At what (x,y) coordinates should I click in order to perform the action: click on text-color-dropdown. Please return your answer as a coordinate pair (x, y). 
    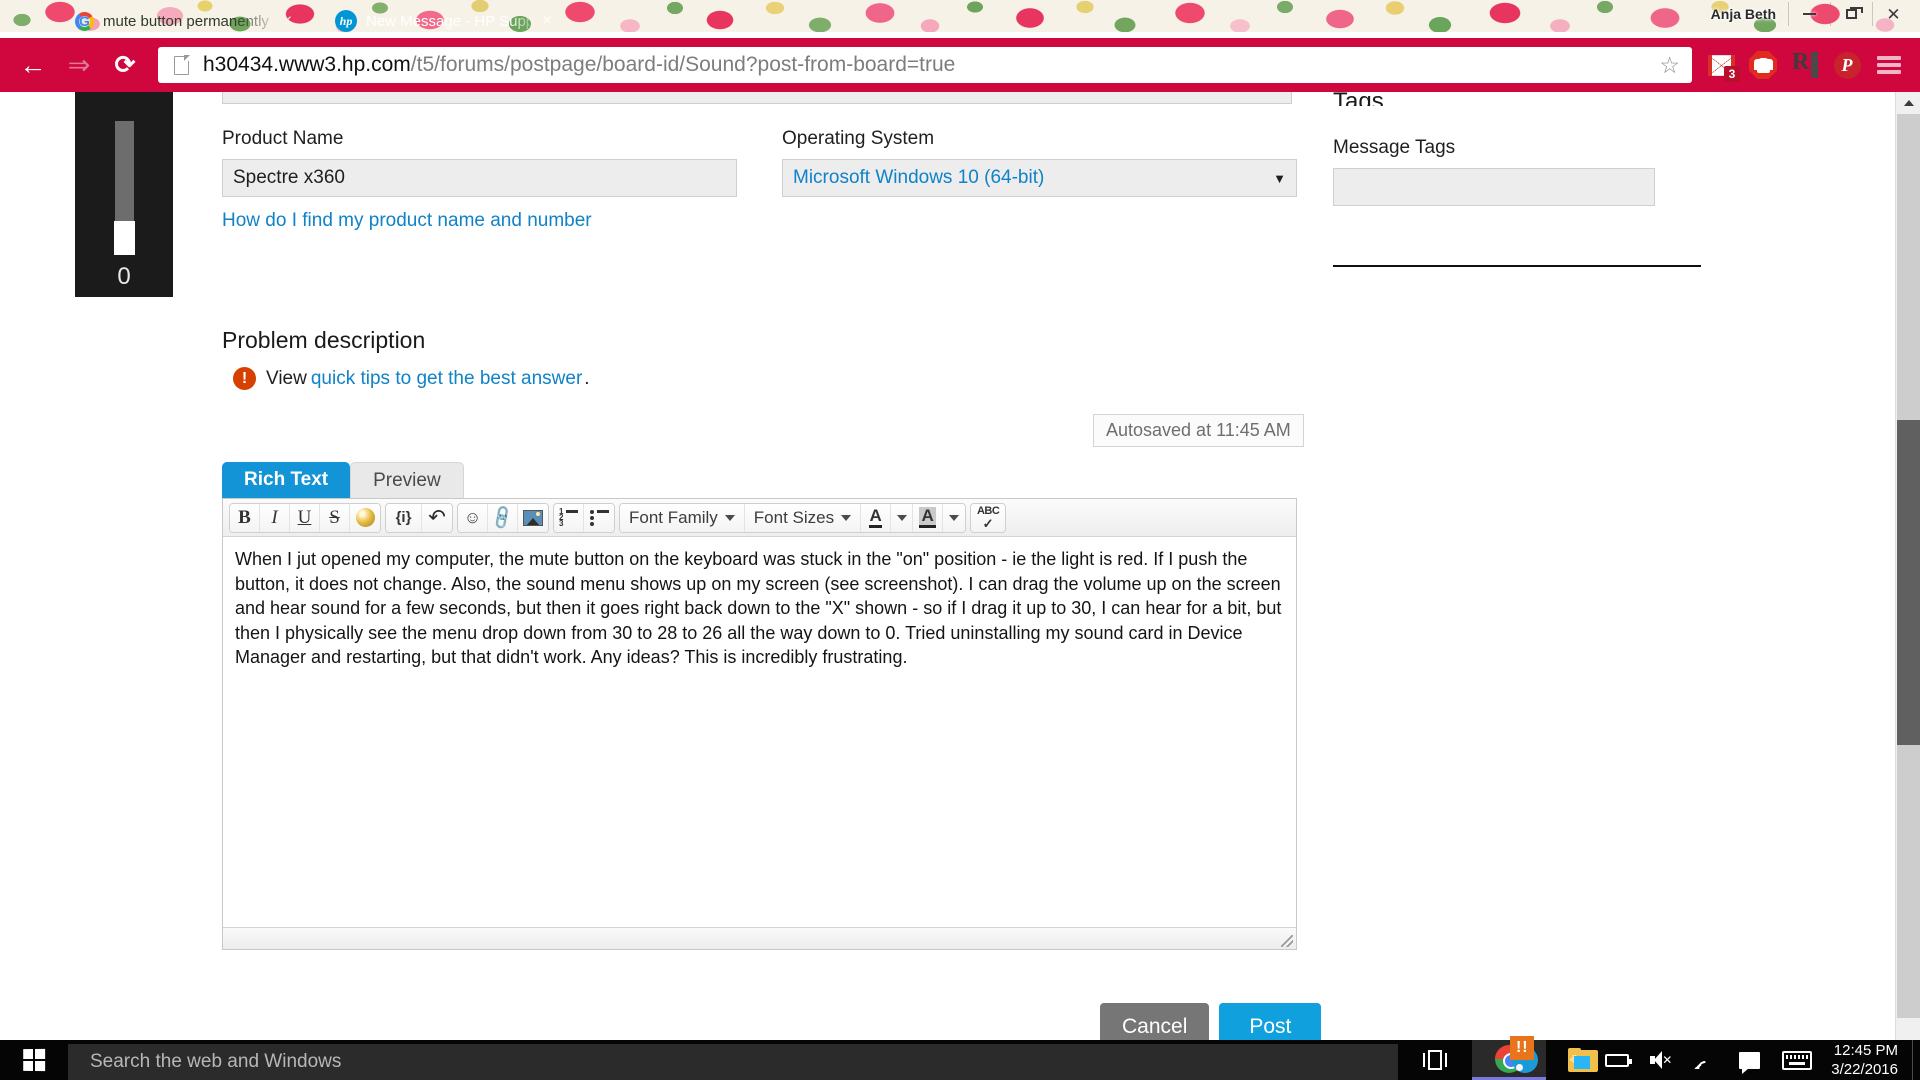
    Looking at the image, I should click on (902, 517).